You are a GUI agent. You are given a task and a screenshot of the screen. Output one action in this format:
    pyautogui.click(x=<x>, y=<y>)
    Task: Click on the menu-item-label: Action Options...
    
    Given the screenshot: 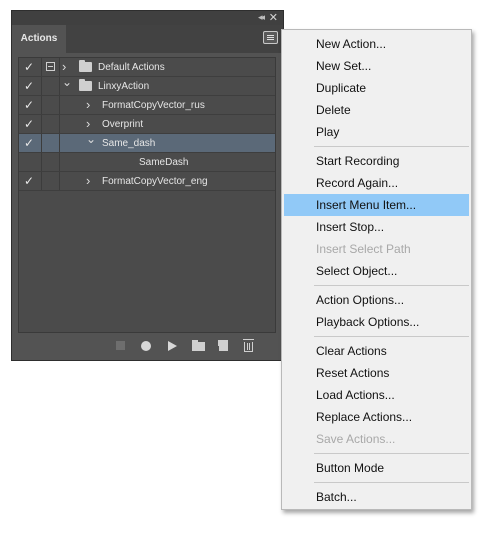 What is the action you would take?
    pyautogui.click(x=360, y=300)
    